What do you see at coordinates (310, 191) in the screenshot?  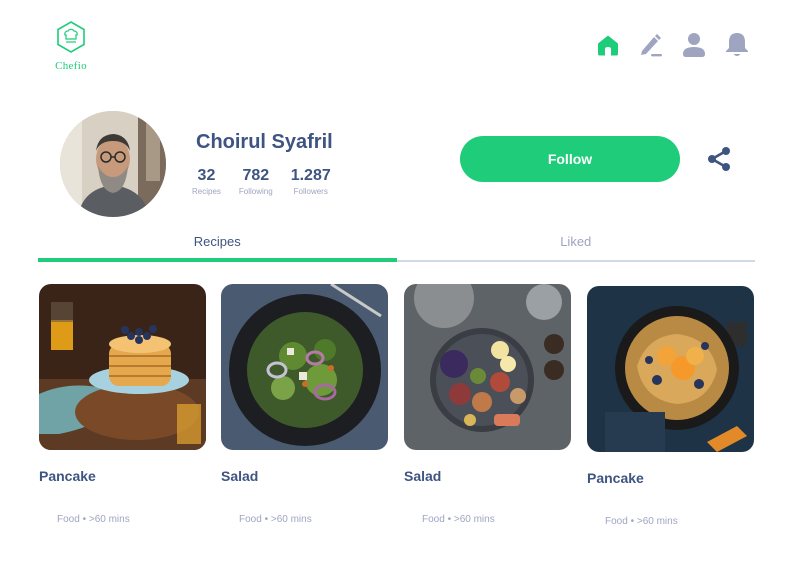 I see `stat-label: Followers` at bounding box center [310, 191].